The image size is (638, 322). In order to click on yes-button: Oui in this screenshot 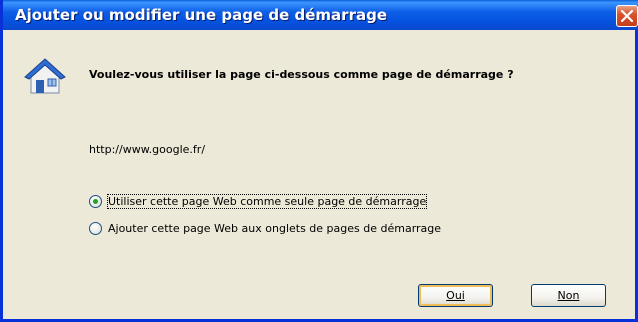, I will do `click(455, 295)`.